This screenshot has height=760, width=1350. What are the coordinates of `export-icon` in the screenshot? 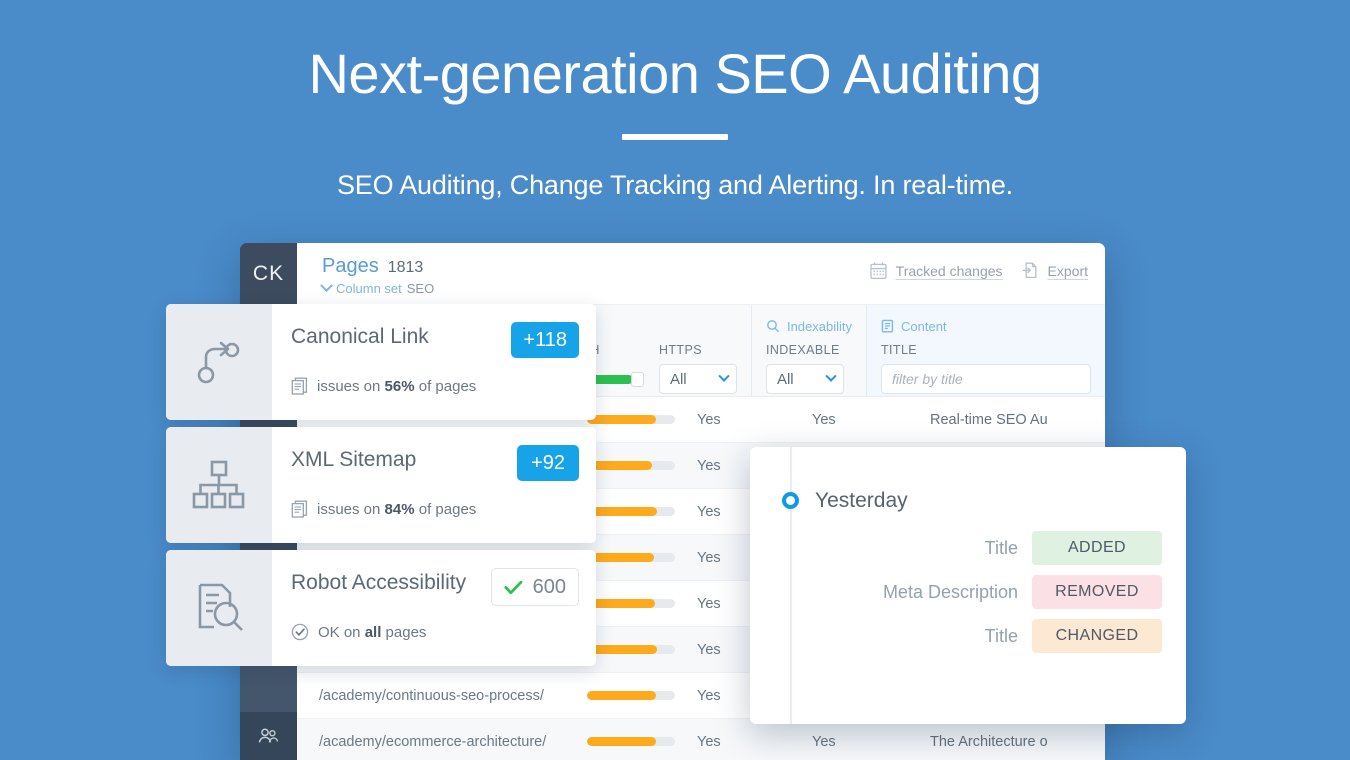 It's located at (1029, 270).